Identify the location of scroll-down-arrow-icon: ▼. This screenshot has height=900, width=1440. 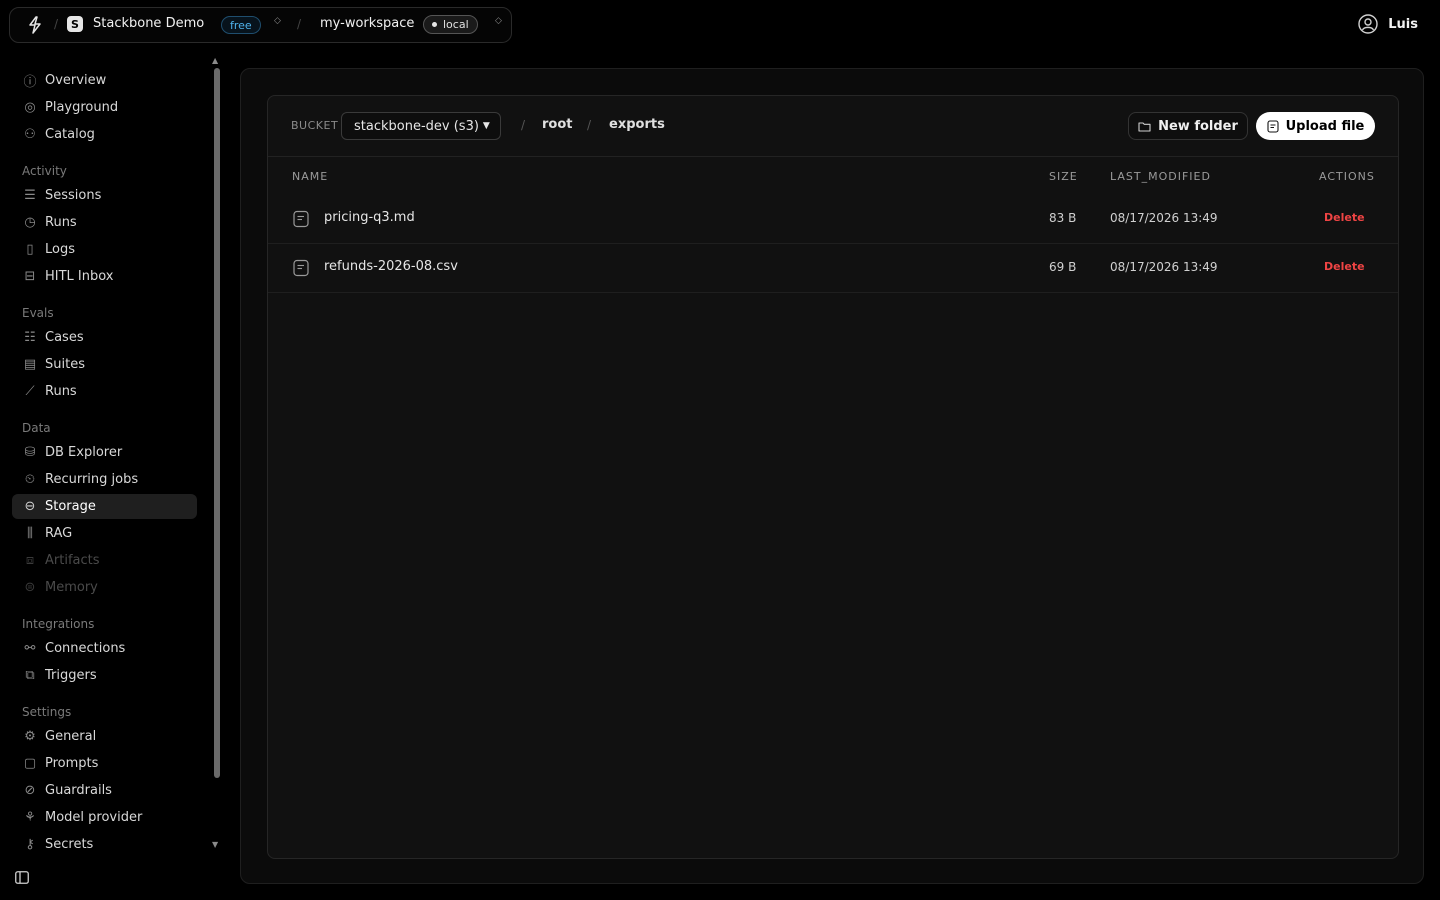
(215, 844).